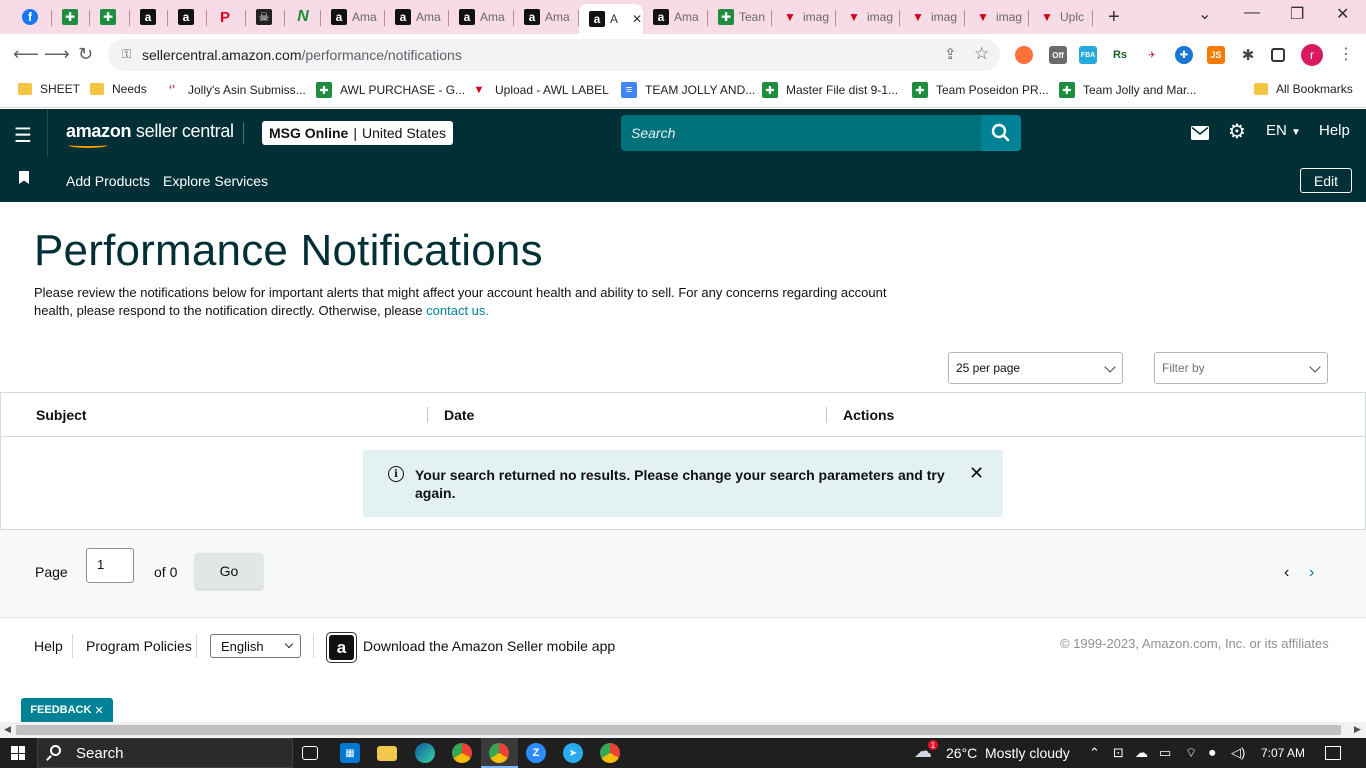 The height and width of the screenshot is (768, 1366). What do you see at coordinates (637, 19) in the screenshot?
I see `close-tab-icon: ✕` at bounding box center [637, 19].